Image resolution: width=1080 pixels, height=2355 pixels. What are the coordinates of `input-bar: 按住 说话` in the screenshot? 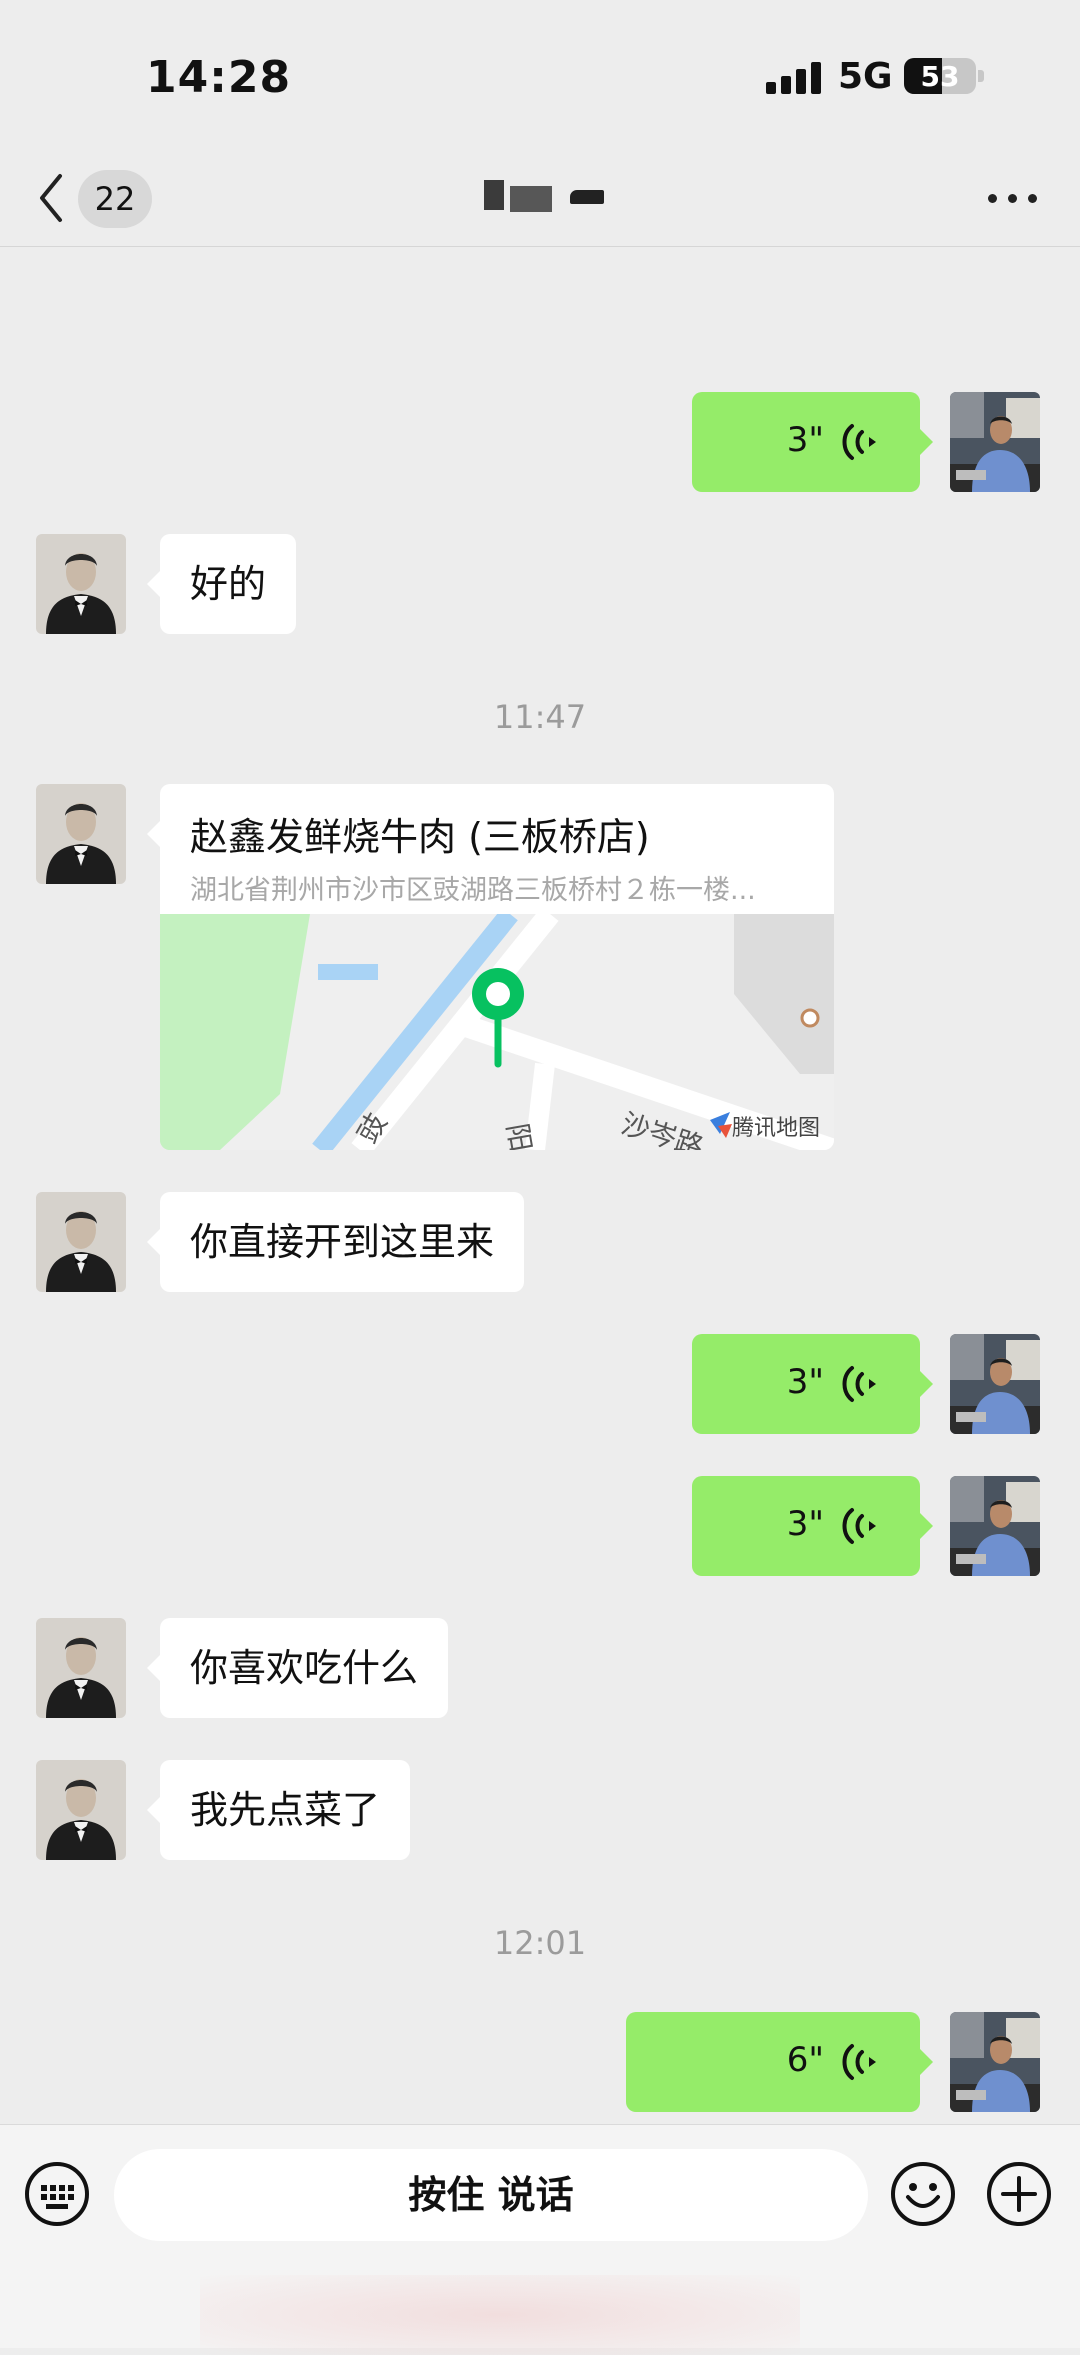 It's located at (540, 2239).